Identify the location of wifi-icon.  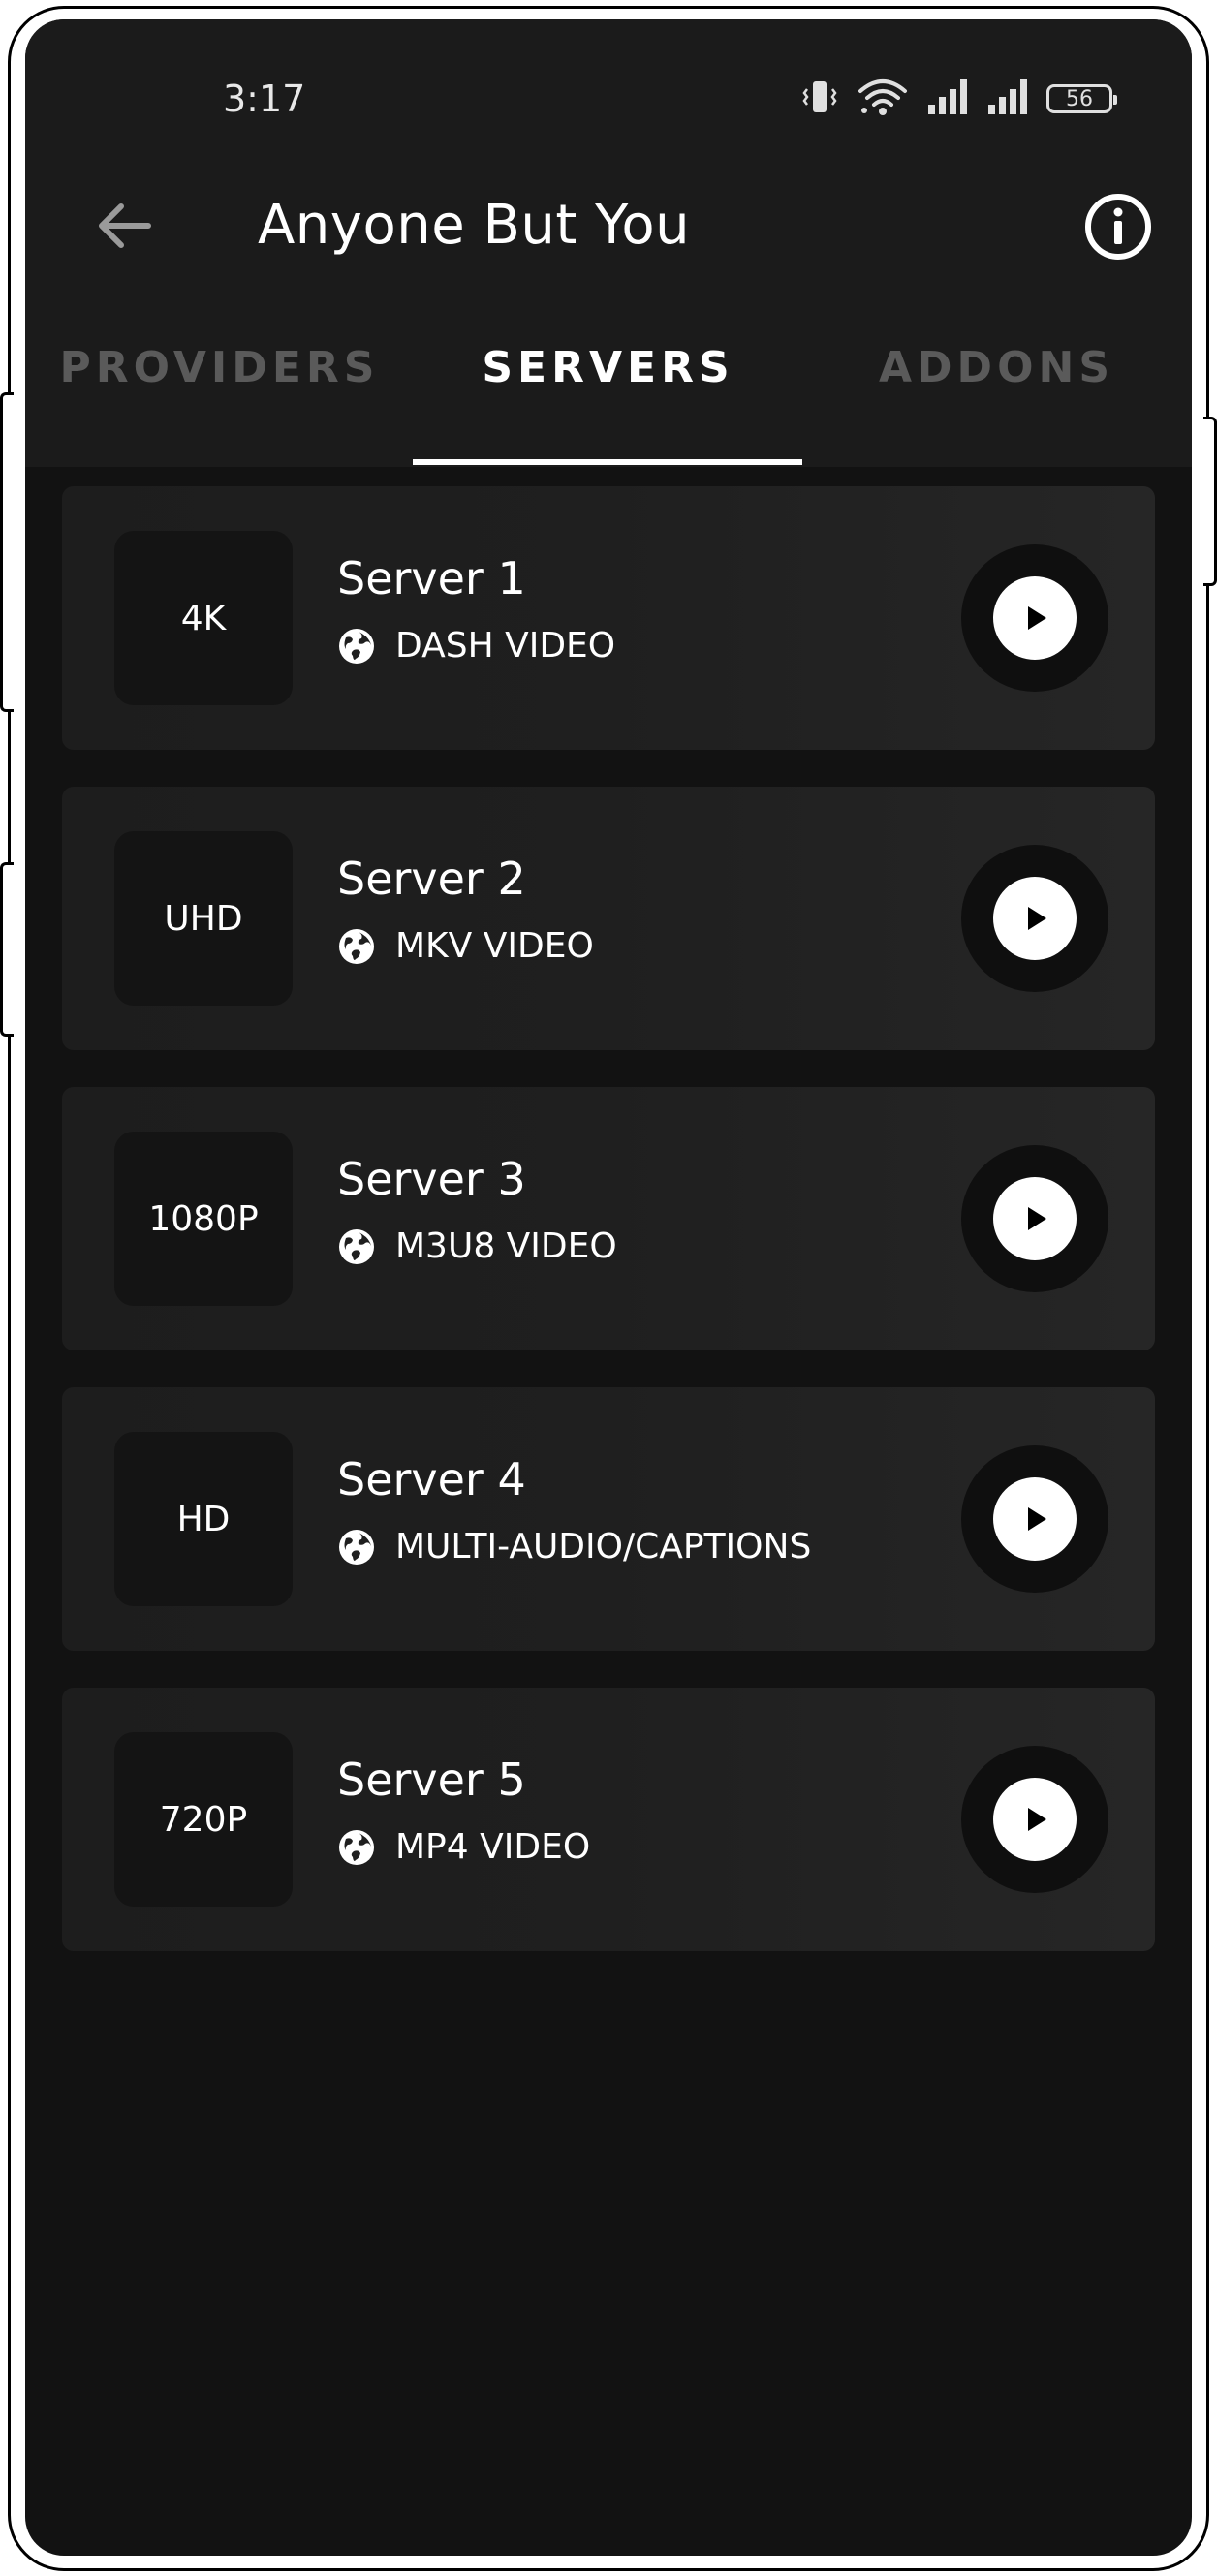
(883, 99).